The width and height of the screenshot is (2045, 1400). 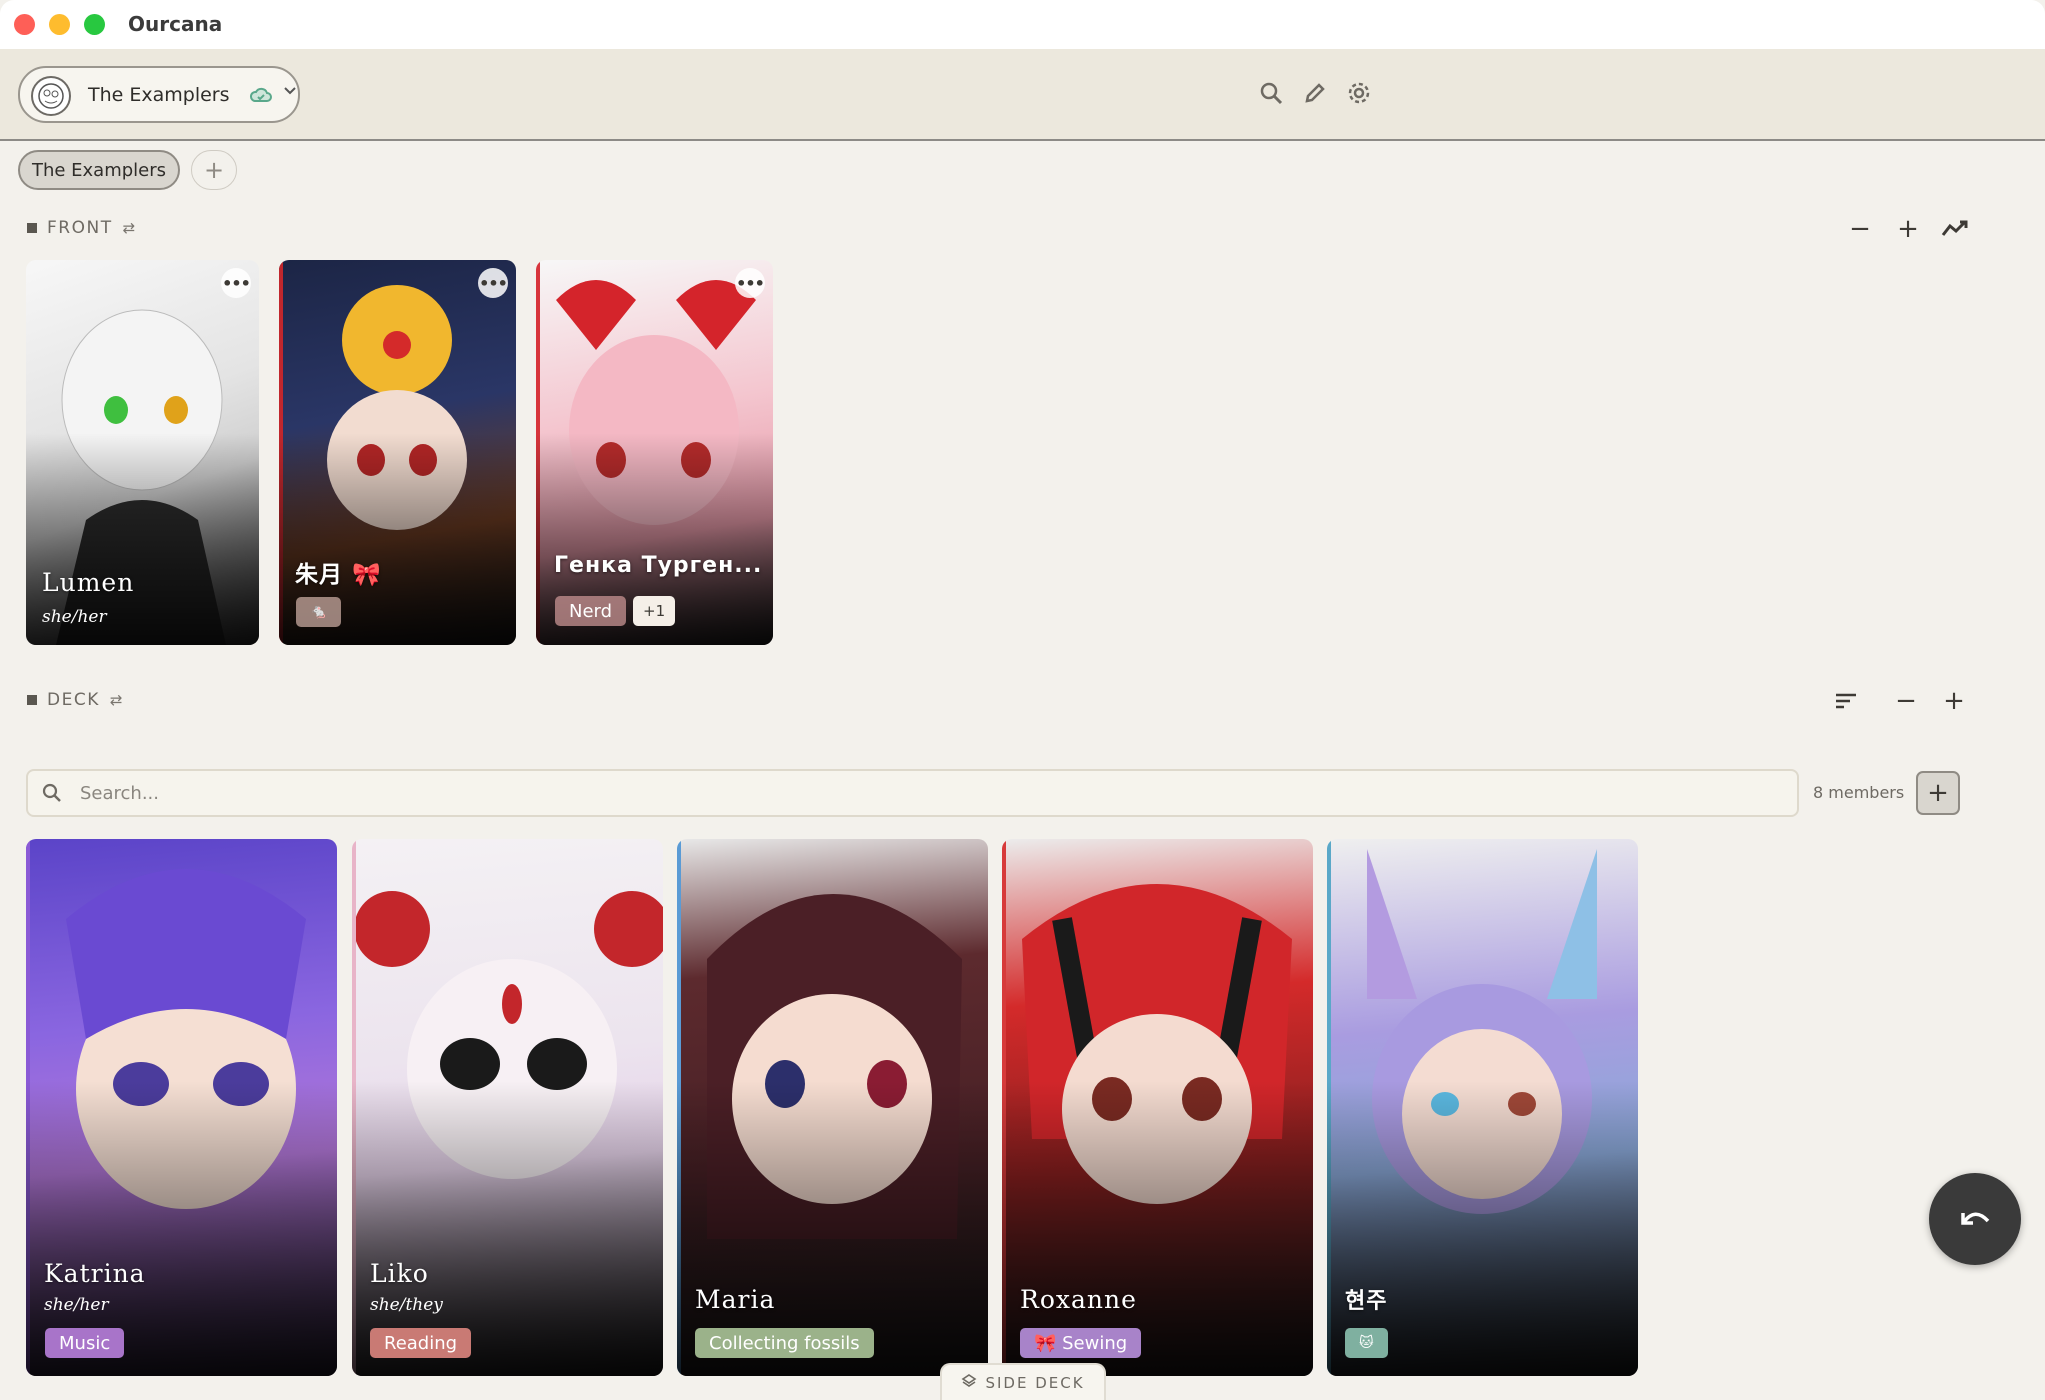 What do you see at coordinates (406, 1305) in the screenshot?
I see `member-pronouns: she/they` at bounding box center [406, 1305].